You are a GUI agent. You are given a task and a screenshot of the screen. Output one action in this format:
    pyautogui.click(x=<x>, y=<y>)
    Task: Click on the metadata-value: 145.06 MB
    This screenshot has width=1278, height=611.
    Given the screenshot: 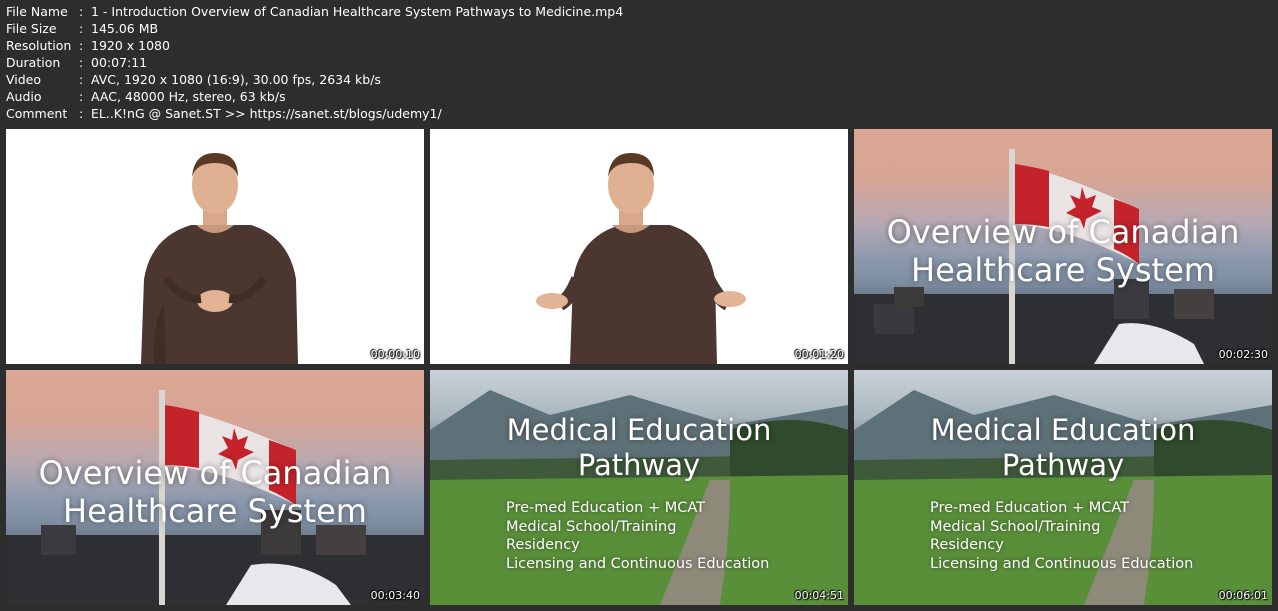 What is the action you would take?
    pyautogui.click(x=125, y=28)
    